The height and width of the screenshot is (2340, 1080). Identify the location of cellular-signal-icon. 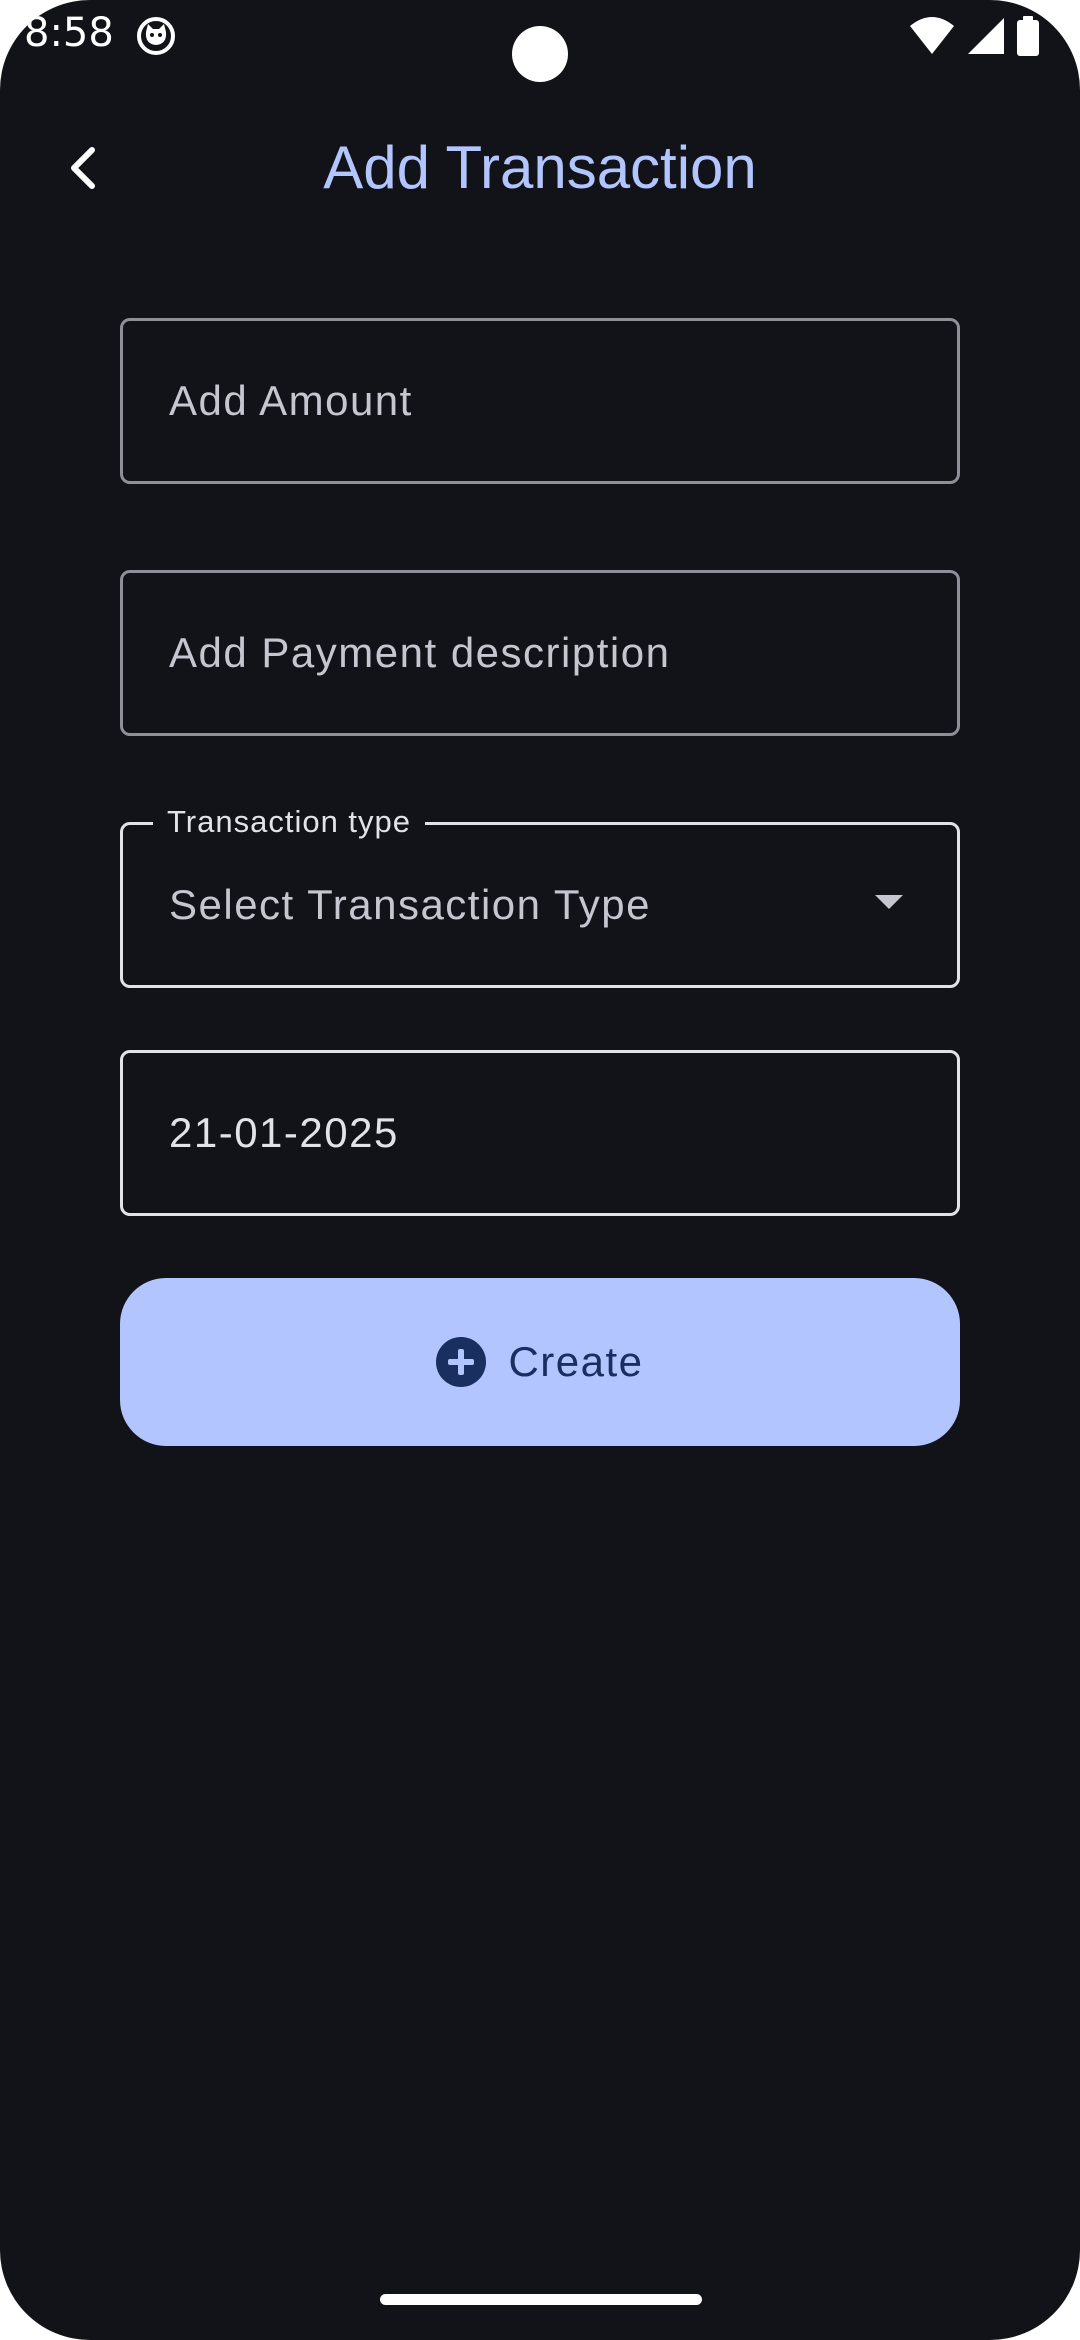
(986, 36).